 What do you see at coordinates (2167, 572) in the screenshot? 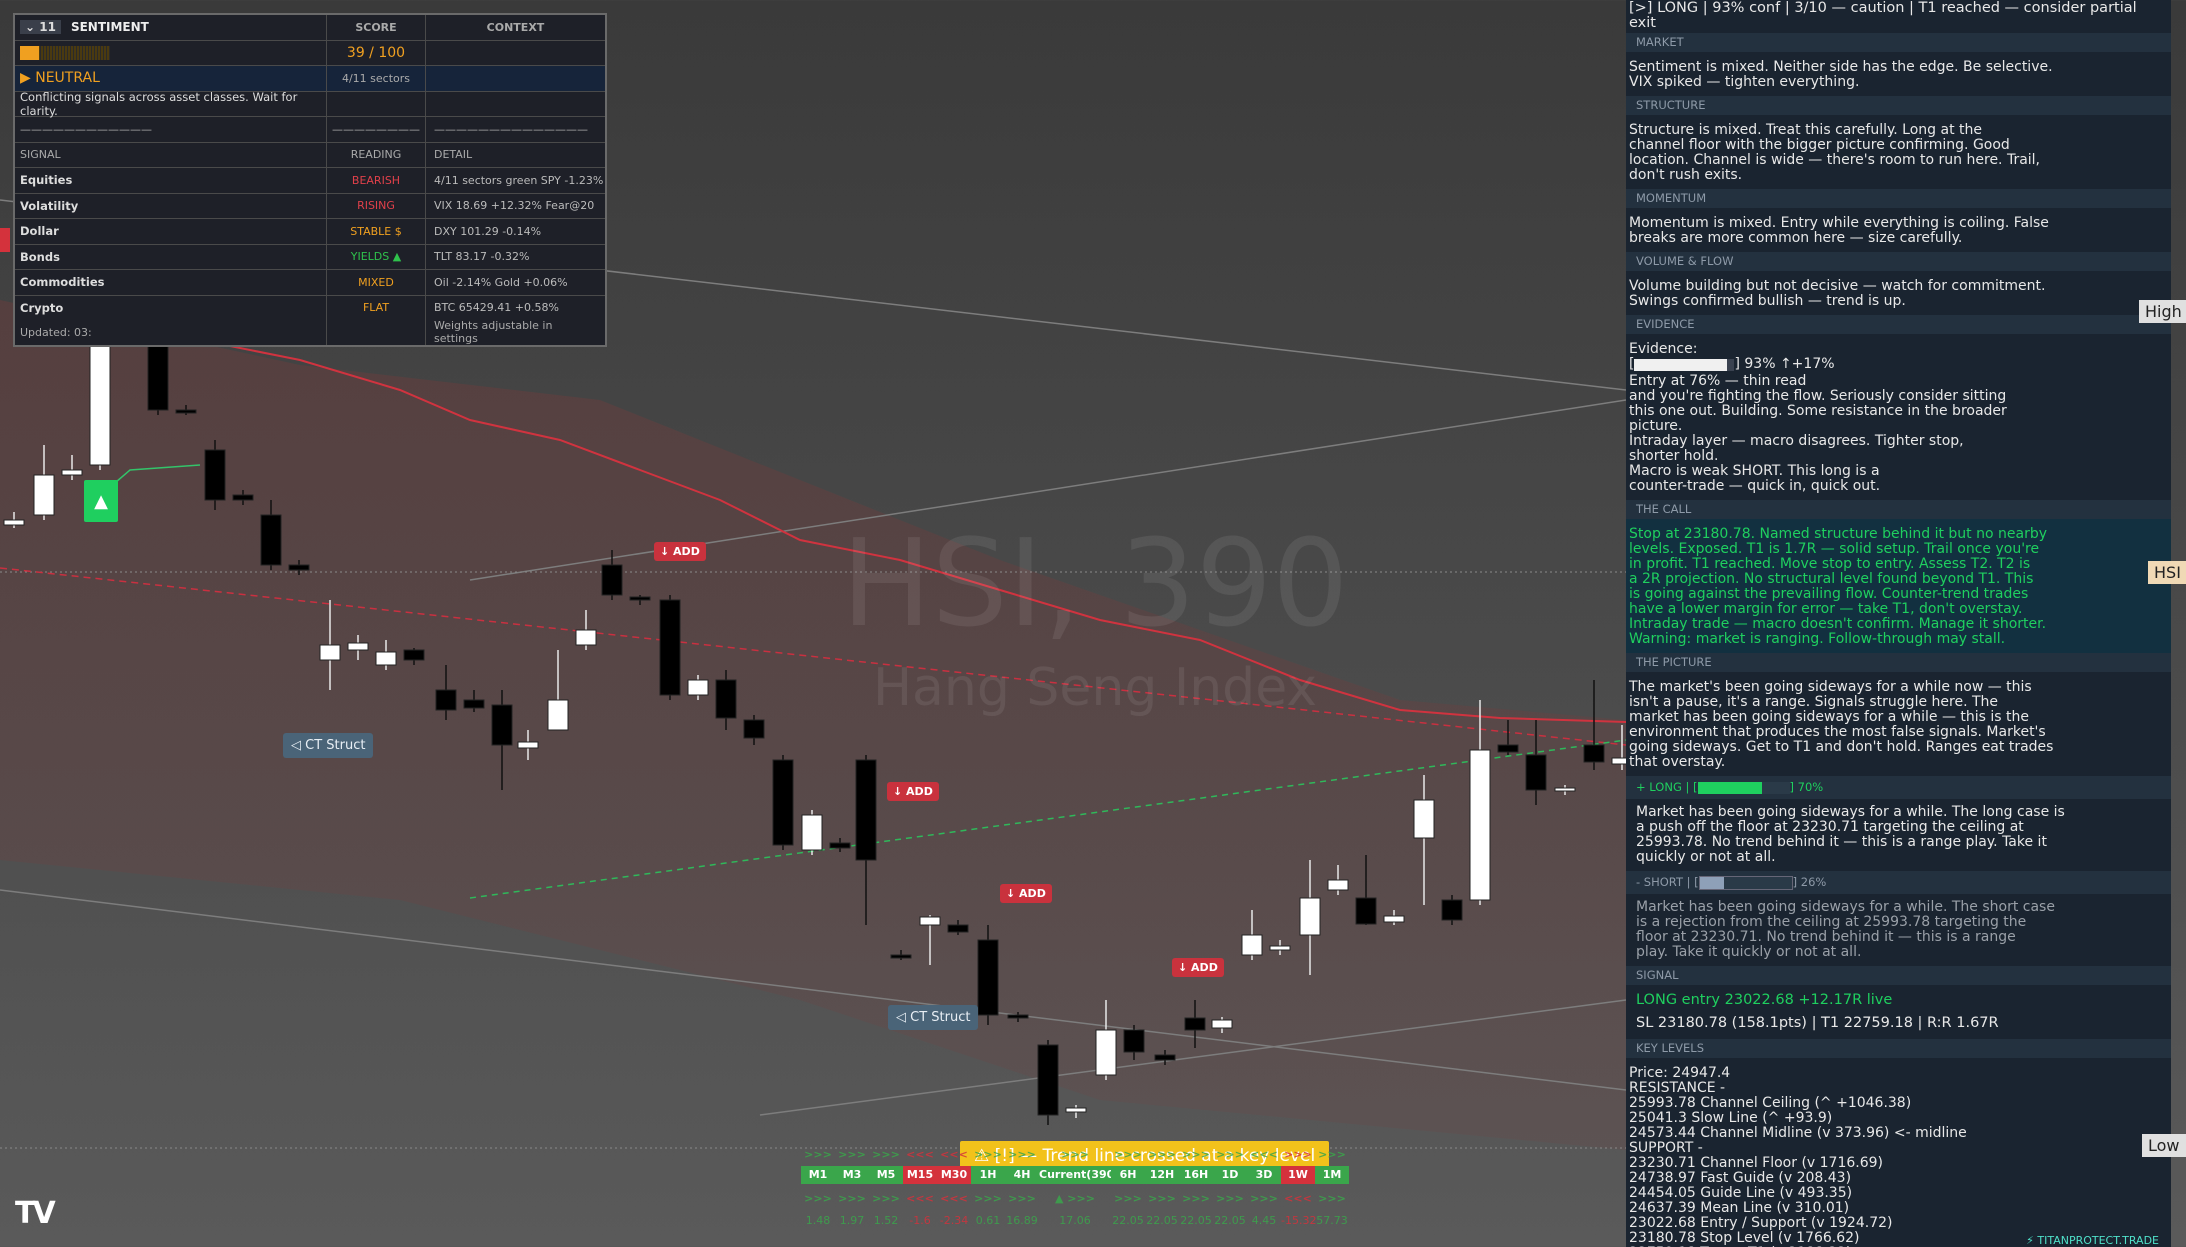
I see `hsi-price-label: HSI` at bounding box center [2167, 572].